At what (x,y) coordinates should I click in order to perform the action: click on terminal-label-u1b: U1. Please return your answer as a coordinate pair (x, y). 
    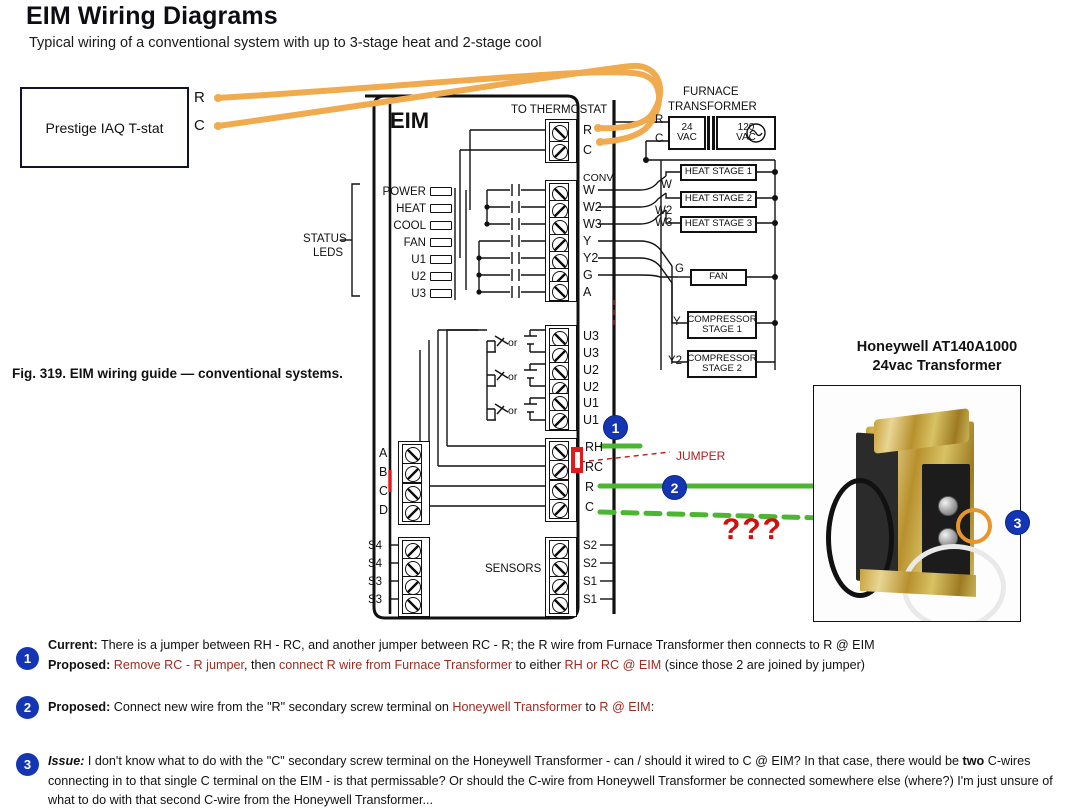
    Looking at the image, I should click on (591, 420).